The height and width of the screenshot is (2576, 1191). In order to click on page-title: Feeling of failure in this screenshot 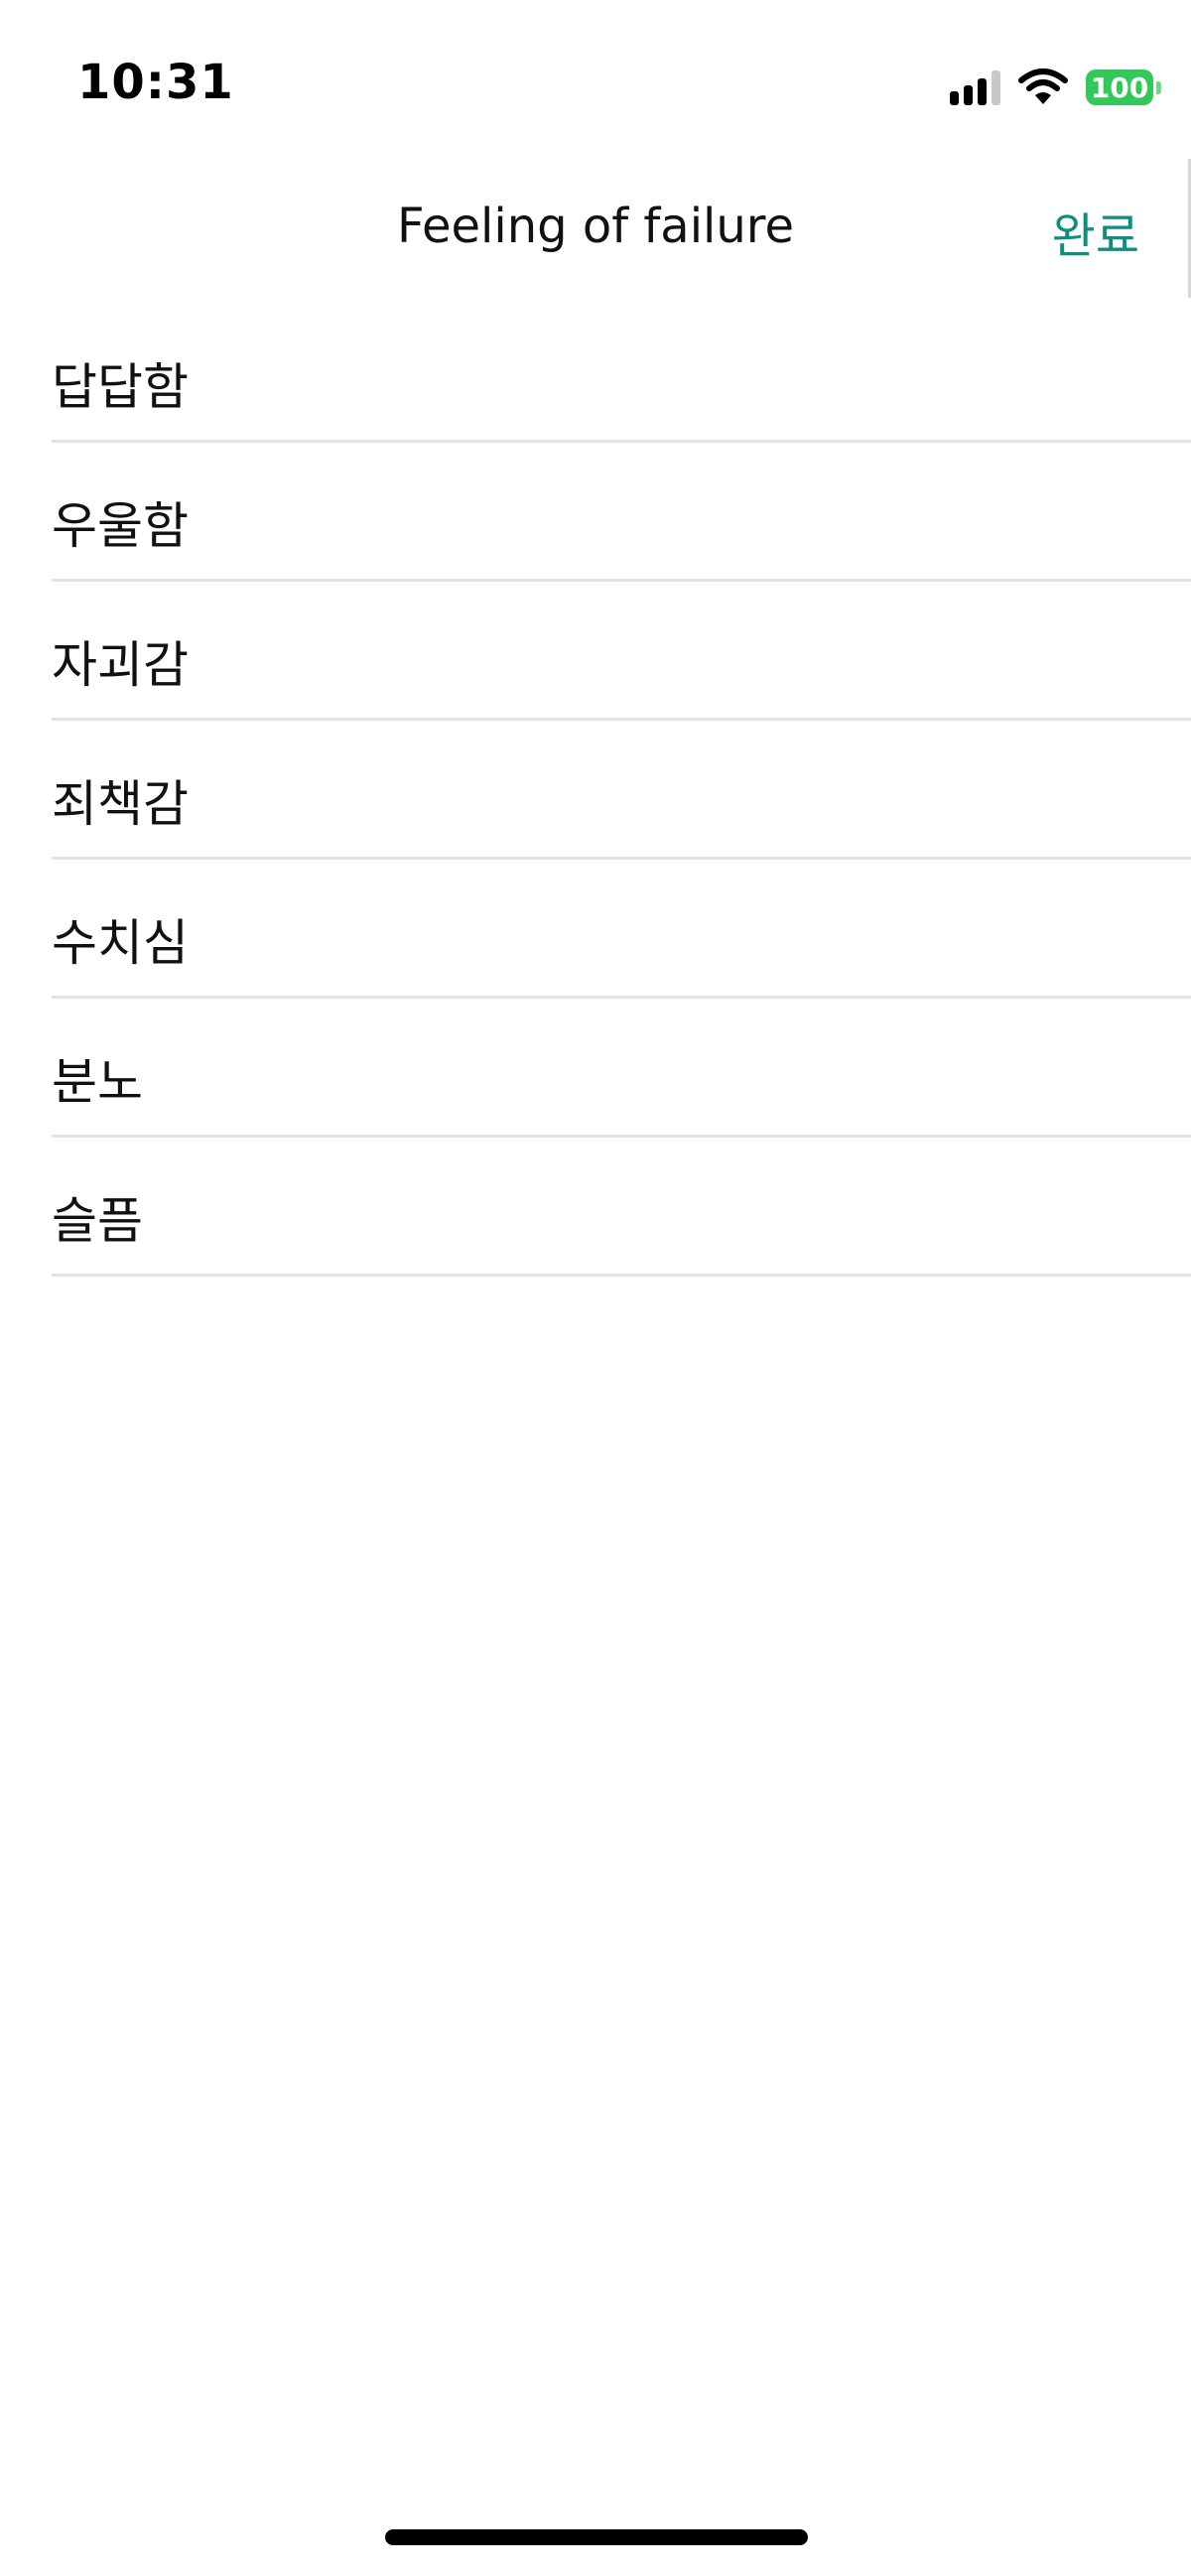, I will do `click(595, 226)`.